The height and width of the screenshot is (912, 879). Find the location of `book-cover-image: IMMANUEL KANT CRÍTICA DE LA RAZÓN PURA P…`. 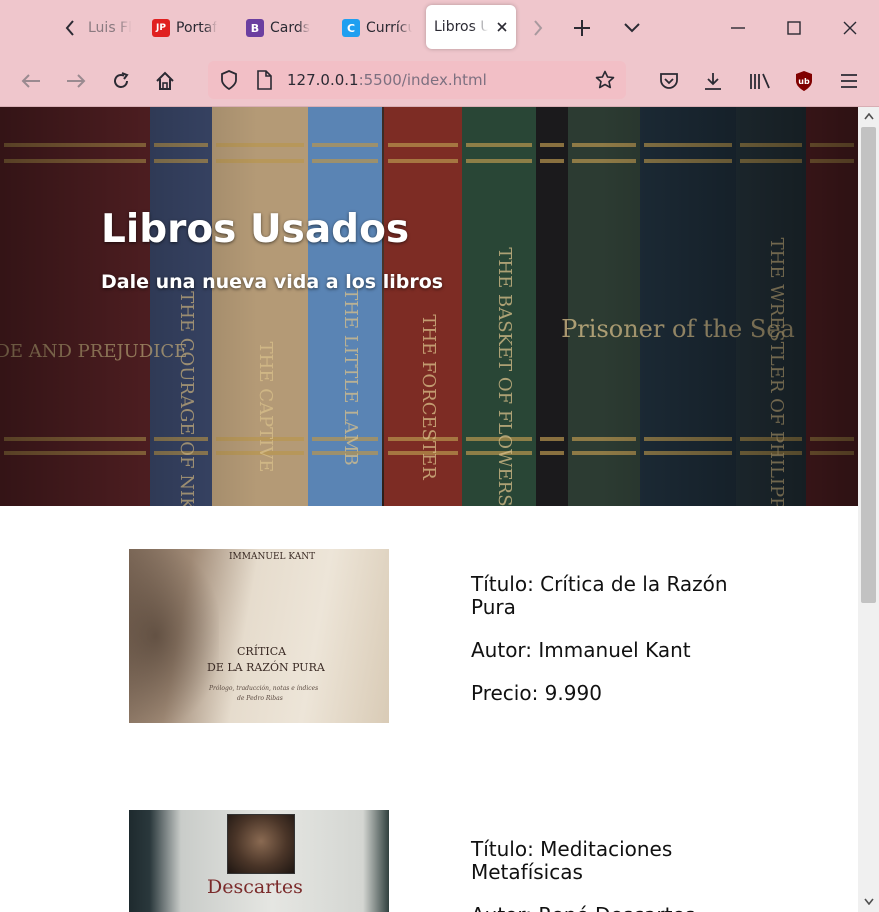

book-cover-image: IMMANUEL KANT CRÍTICA DE LA RAZÓN PURA P… is located at coordinates (259, 636).